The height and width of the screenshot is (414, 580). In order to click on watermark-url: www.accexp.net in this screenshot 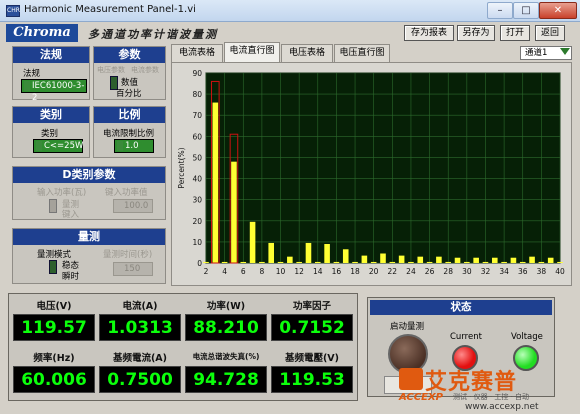, I will do `click(502, 407)`.